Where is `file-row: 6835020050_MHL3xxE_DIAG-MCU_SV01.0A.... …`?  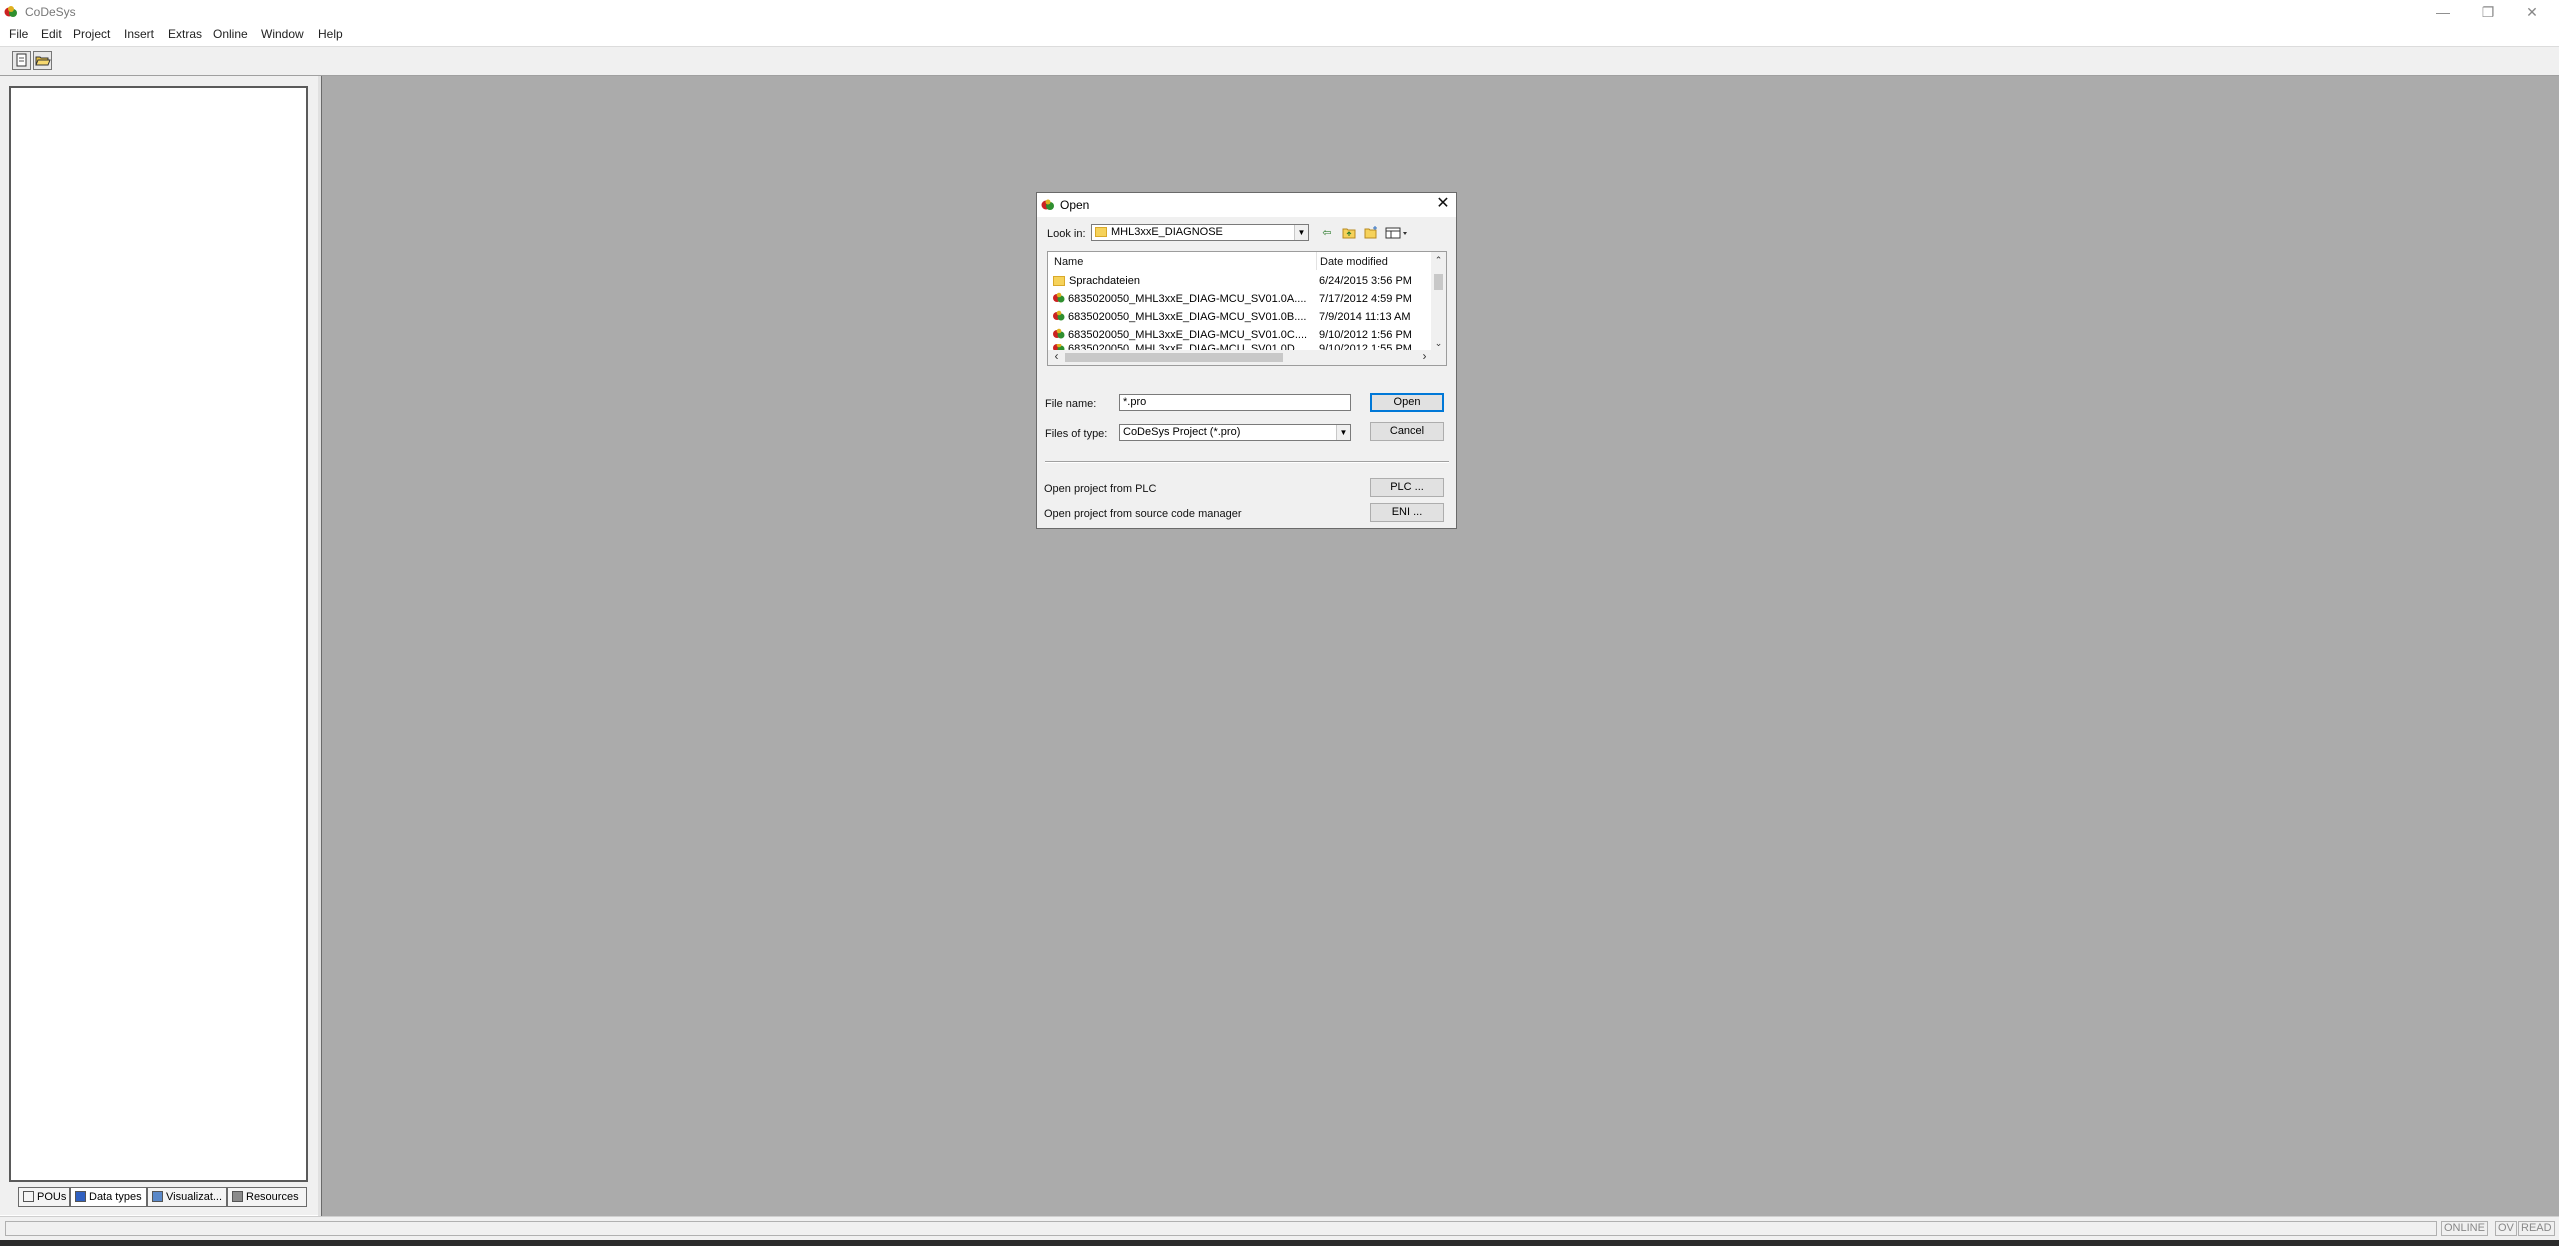 file-row: 6835020050_MHL3xxE_DIAG-MCU_SV01.0A.... … is located at coordinates (1240, 299).